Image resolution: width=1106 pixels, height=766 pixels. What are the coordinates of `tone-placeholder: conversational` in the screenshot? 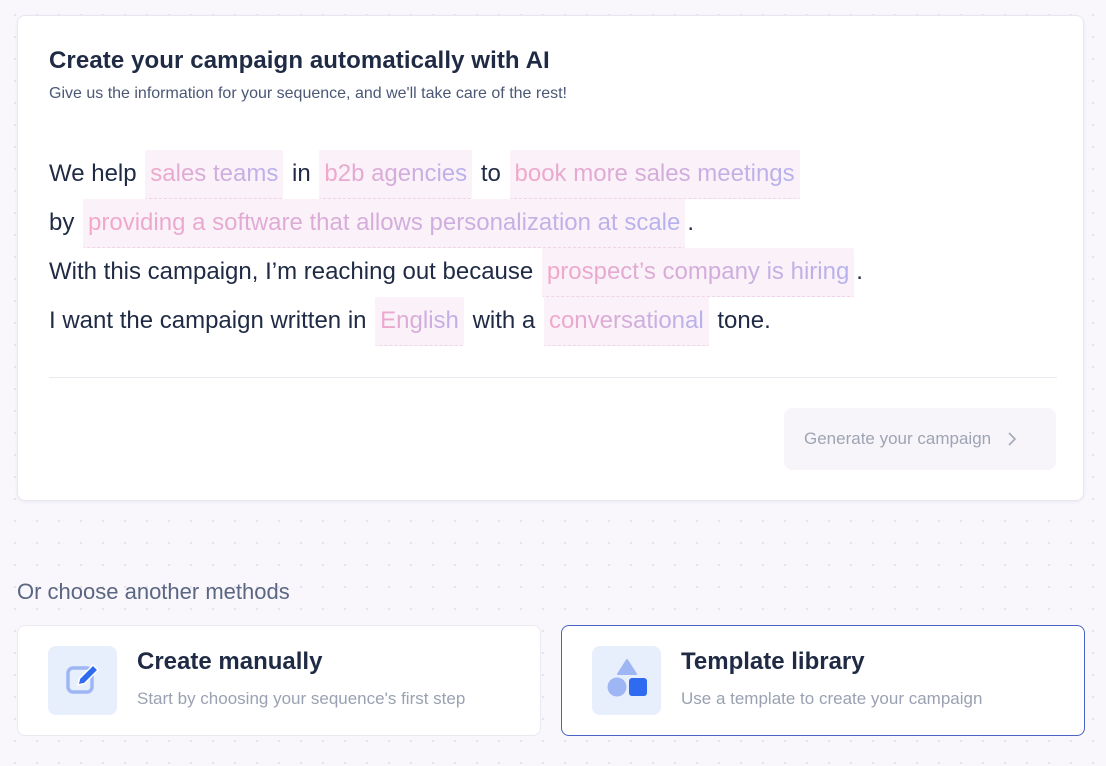 It's located at (626, 320).